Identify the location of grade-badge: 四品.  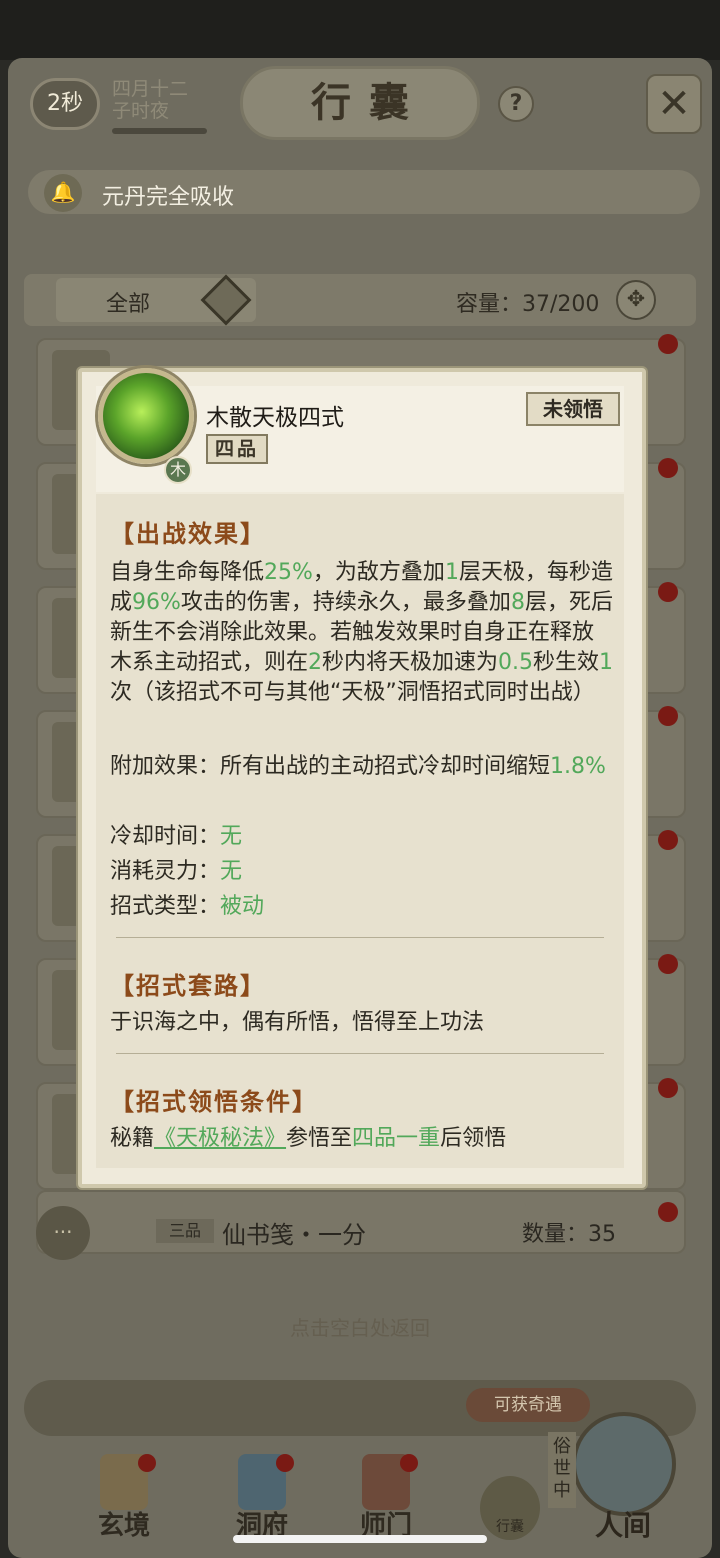
(237, 449).